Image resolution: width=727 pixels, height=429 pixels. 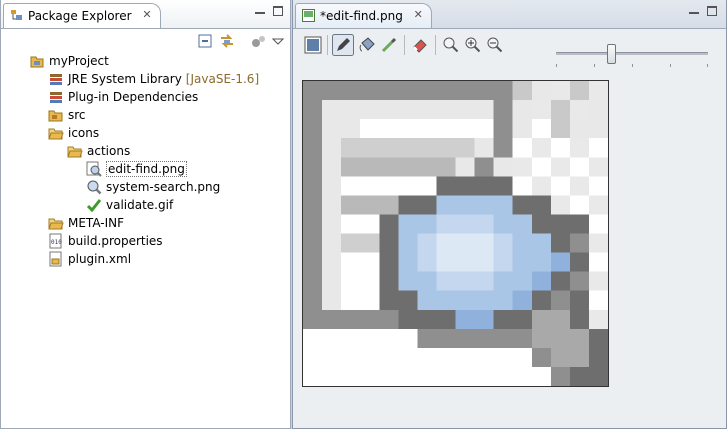 I want to click on tree-item-actions: actions, so click(x=98, y=151).